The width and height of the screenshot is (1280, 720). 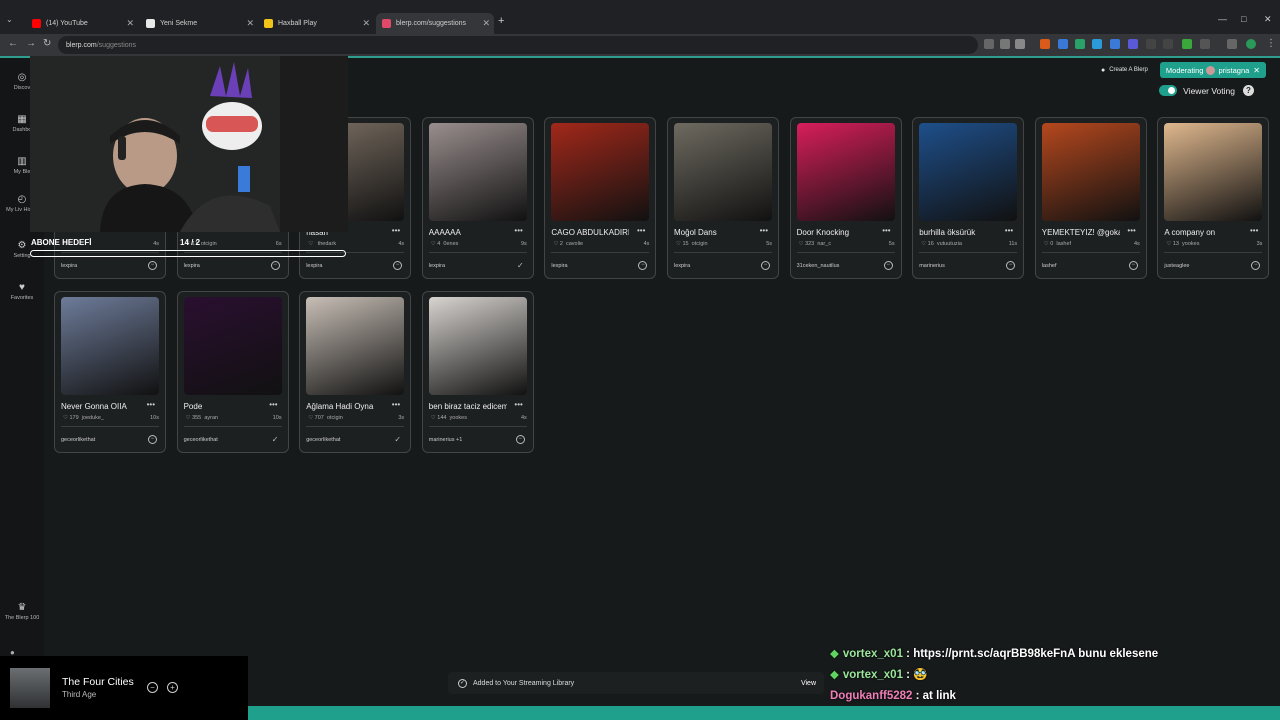 I want to click on new-tab-icon: +, so click(x=501, y=21).